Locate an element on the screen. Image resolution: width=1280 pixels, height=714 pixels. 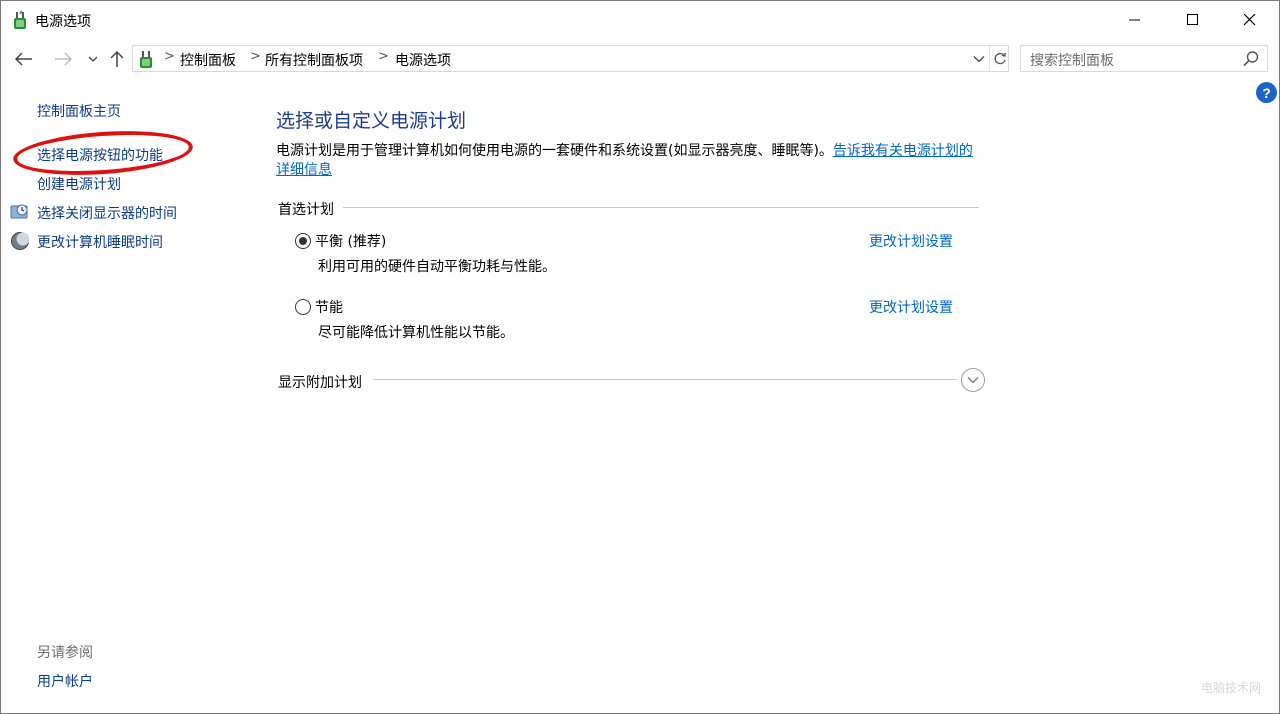
choose-power-button-link: 选择电源按钮的功能 is located at coordinates (100, 155).